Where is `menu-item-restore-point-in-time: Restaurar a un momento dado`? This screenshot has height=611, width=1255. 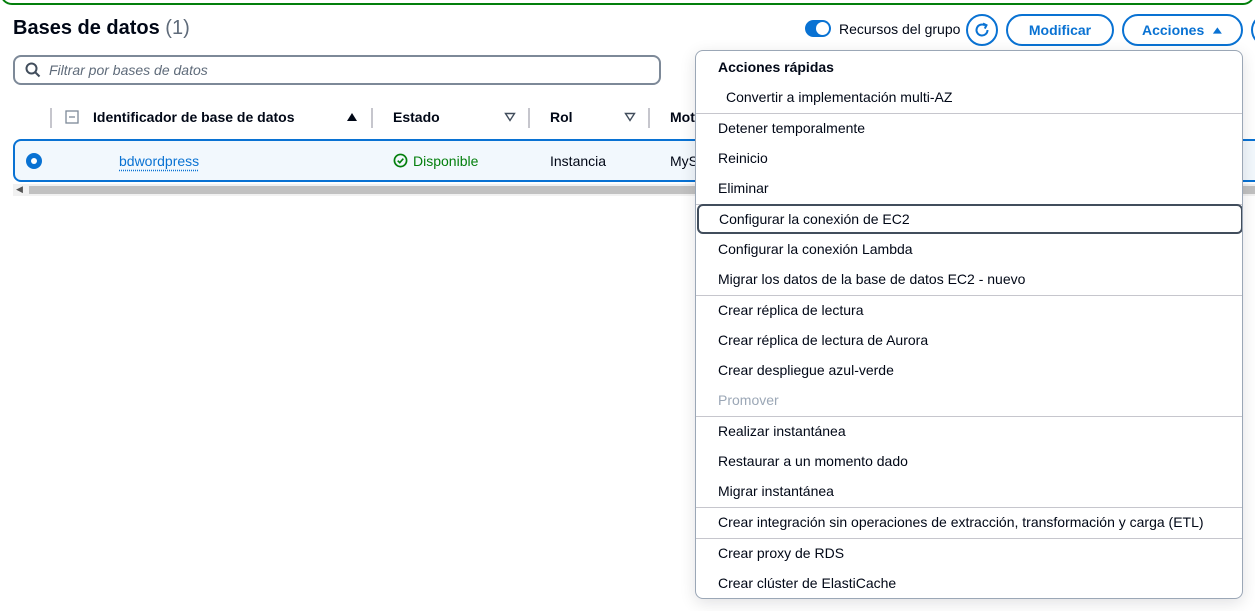 menu-item-restore-point-in-time: Restaurar a un momento dado is located at coordinates (969, 461).